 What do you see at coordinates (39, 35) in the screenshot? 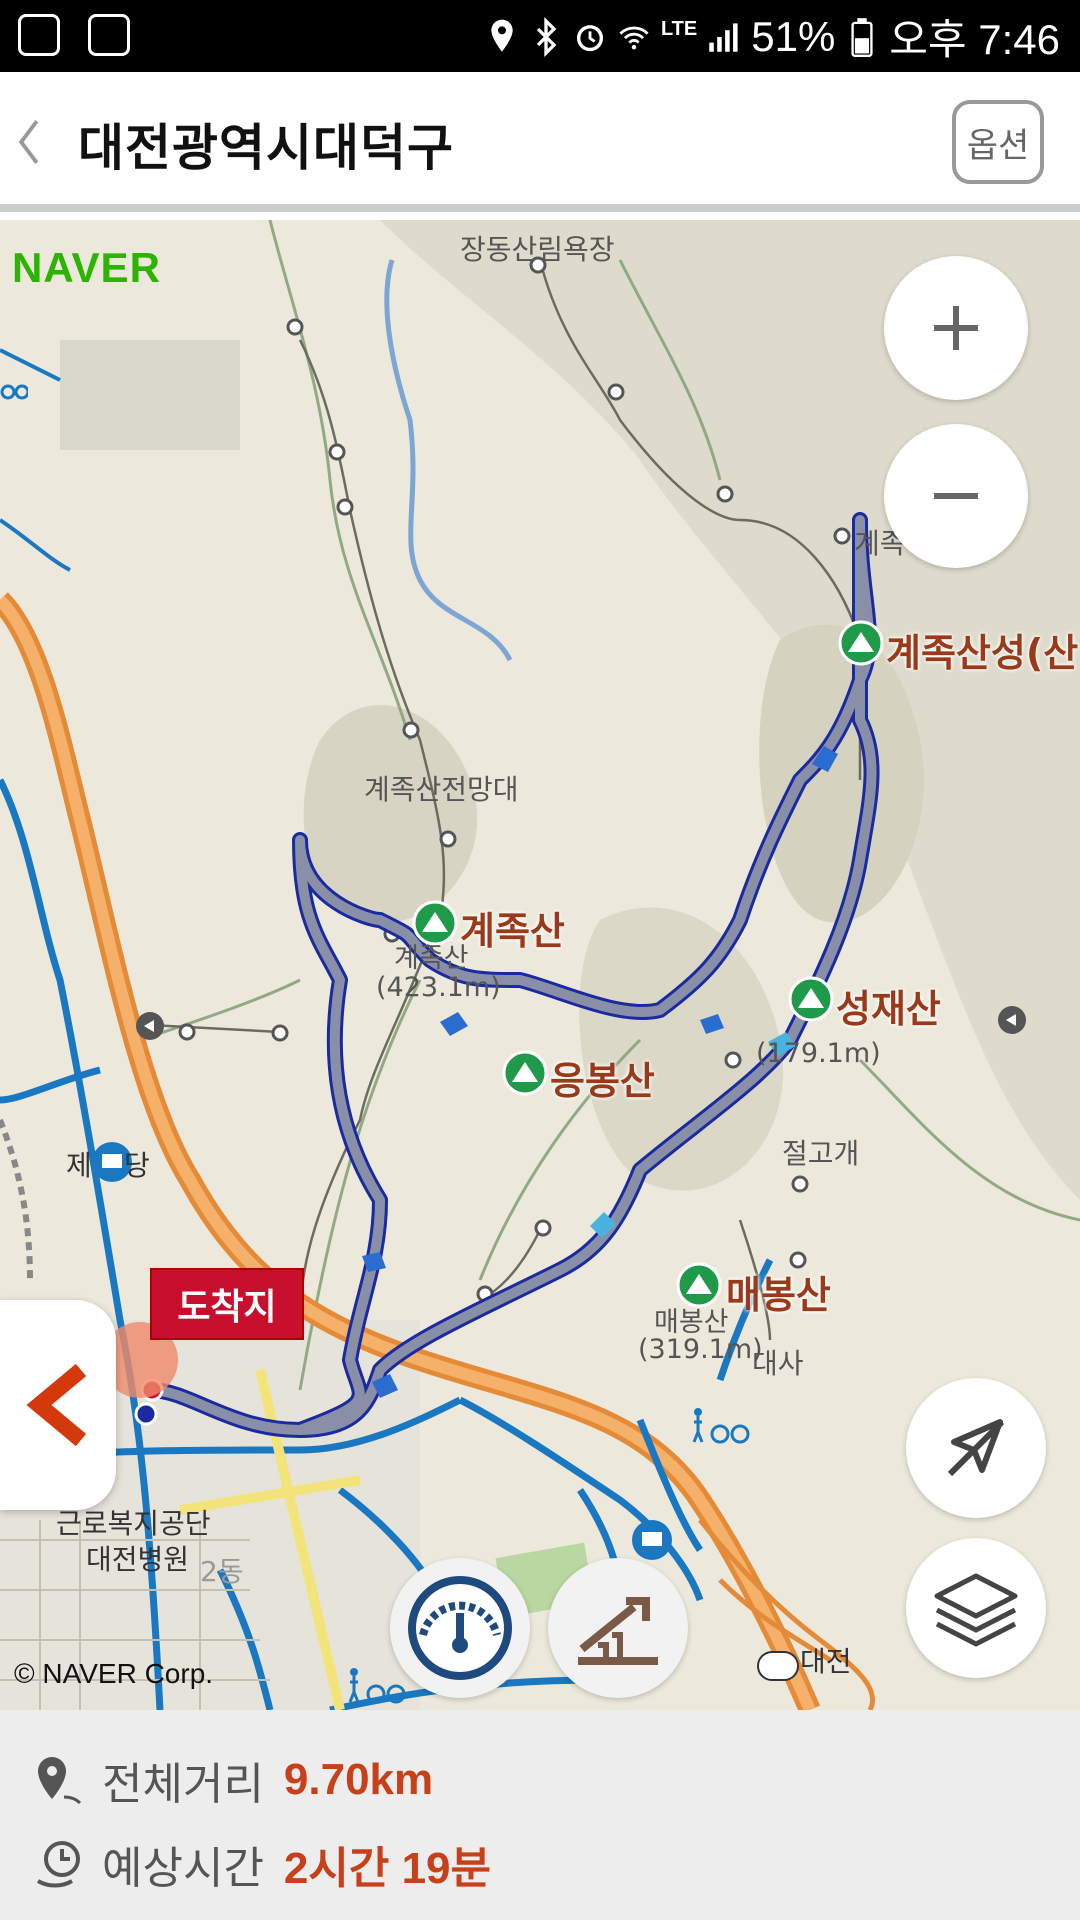
I see `app-notification-icon` at bounding box center [39, 35].